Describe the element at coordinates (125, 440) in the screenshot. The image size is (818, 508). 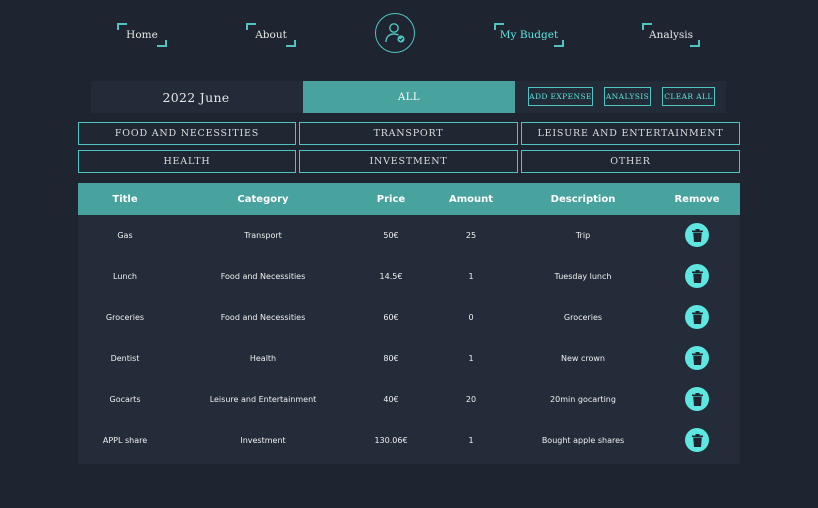
I see `cell-title: APPL share` at that location.